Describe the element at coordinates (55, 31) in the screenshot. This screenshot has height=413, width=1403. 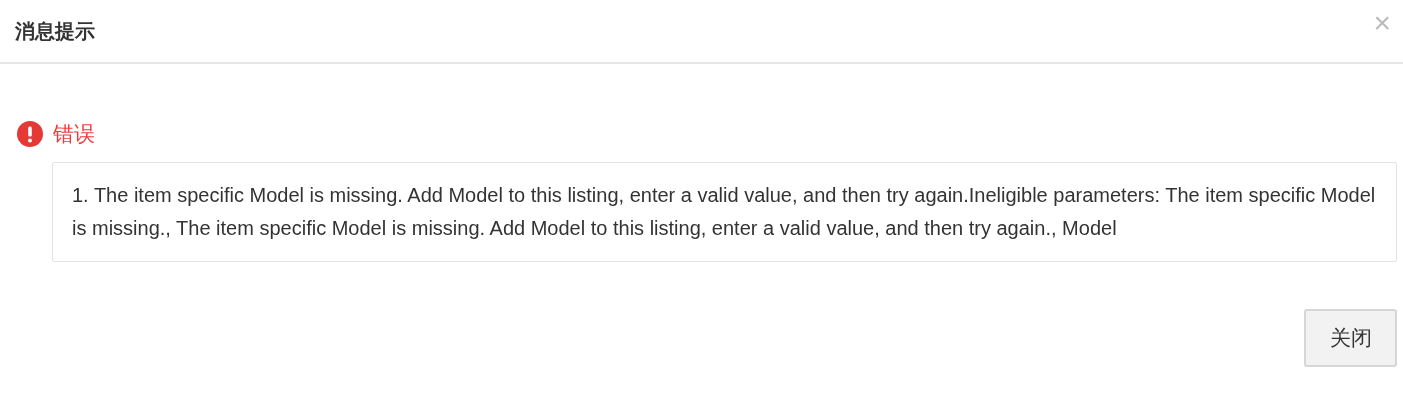
I see `dialog-title: 消息提示` at that location.